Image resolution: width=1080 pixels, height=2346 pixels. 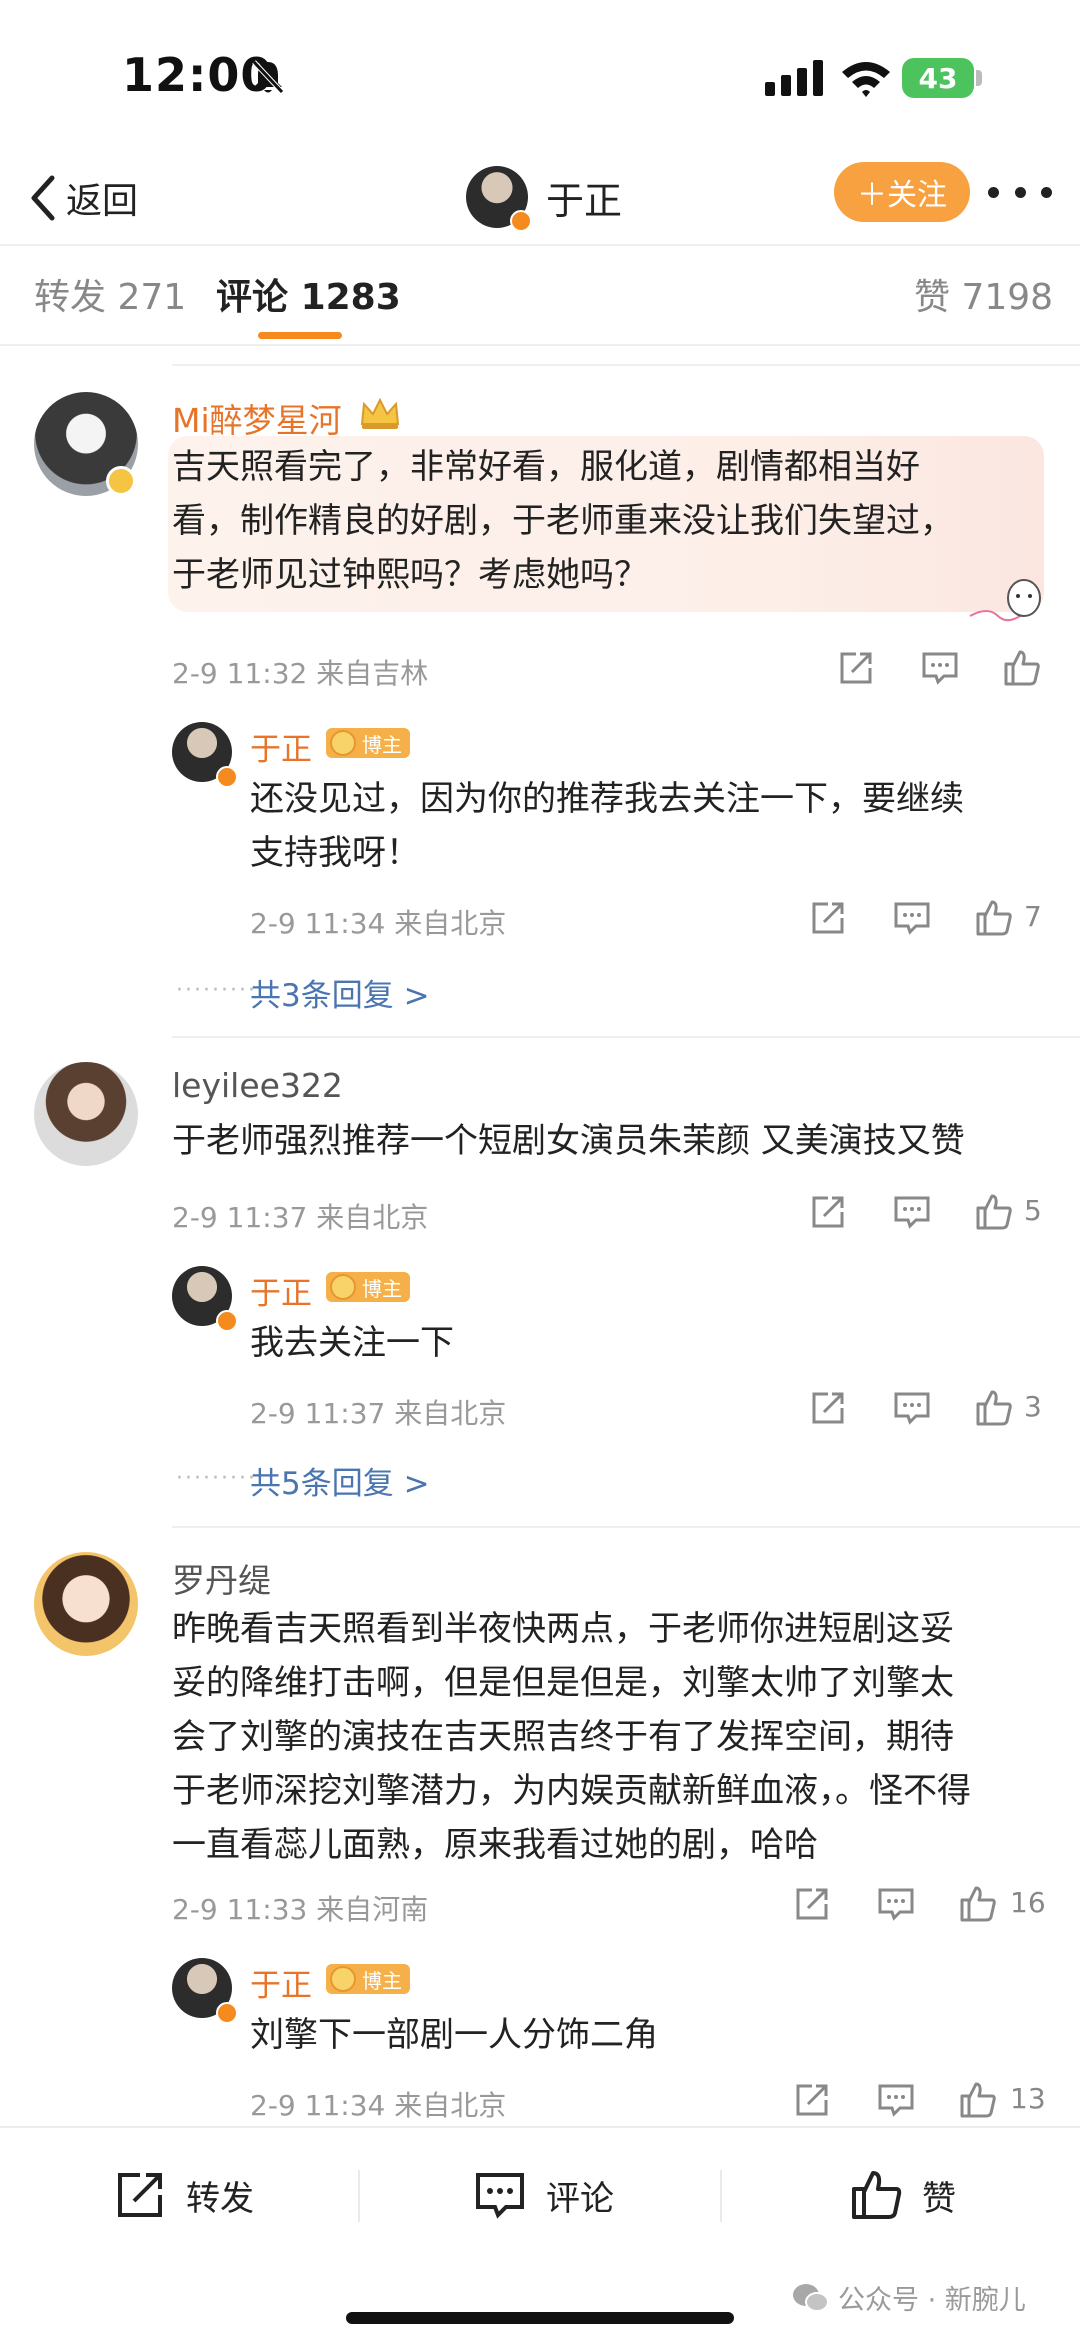 I want to click on comment-meta: 2-9 11:32 来自吉林, so click(x=300, y=673).